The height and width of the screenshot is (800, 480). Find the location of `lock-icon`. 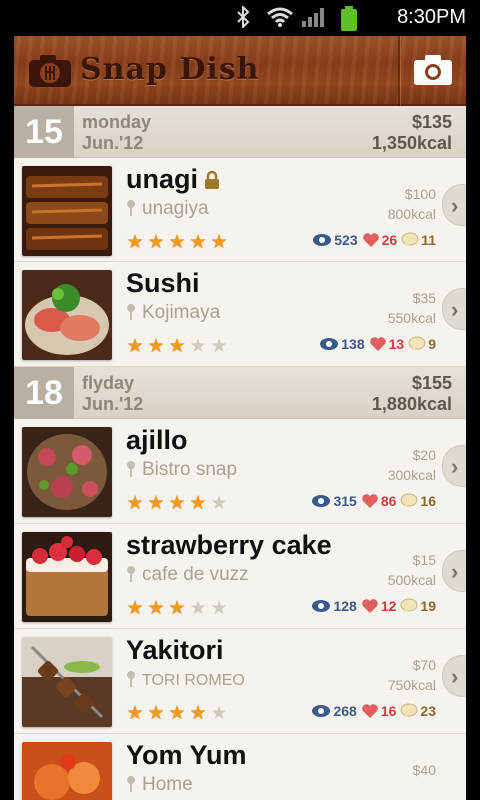

lock-icon is located at coordinates (212, 179).